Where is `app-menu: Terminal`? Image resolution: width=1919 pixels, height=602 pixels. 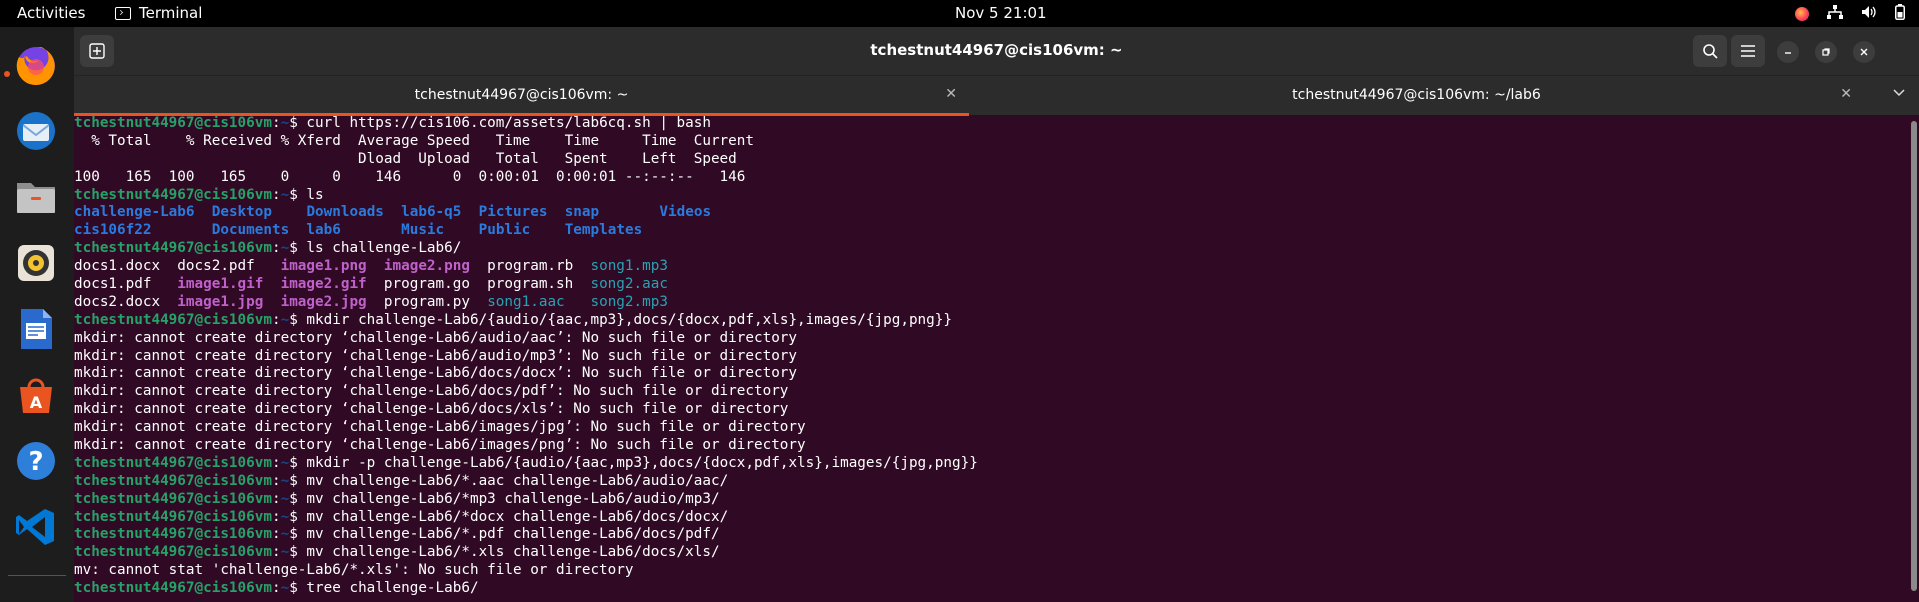
app-menu: Terminal is located at coordinates (158, 13).